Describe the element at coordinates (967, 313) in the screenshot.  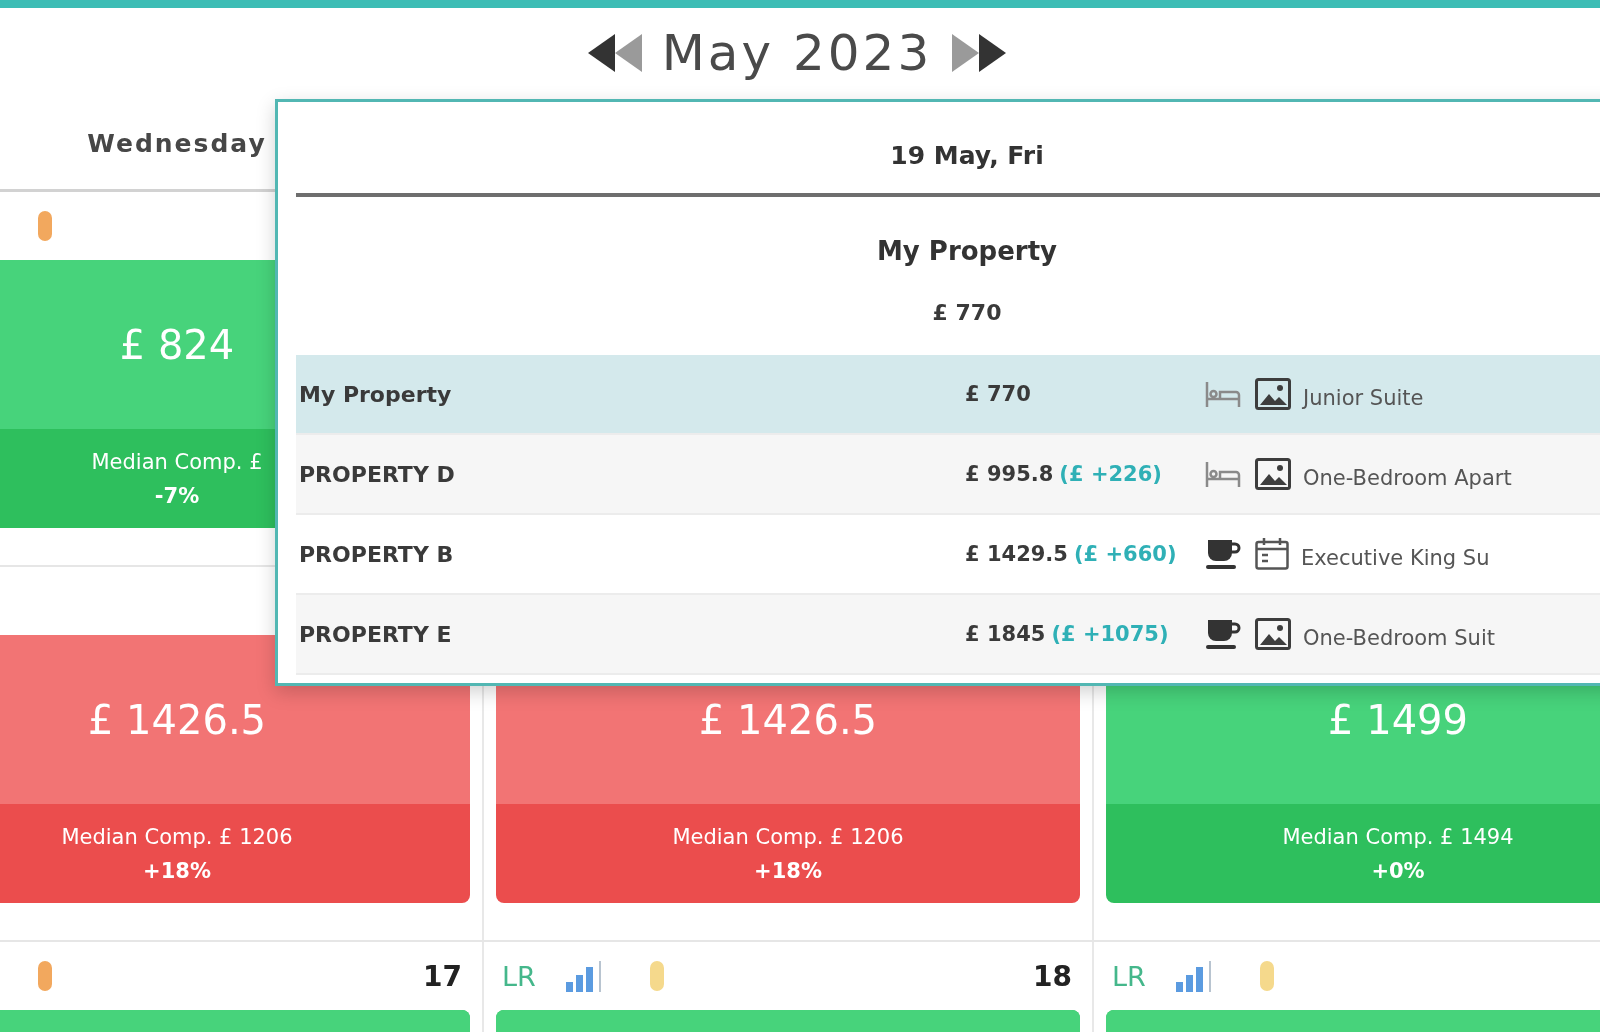
I see `property-price: £ 770` at that location.